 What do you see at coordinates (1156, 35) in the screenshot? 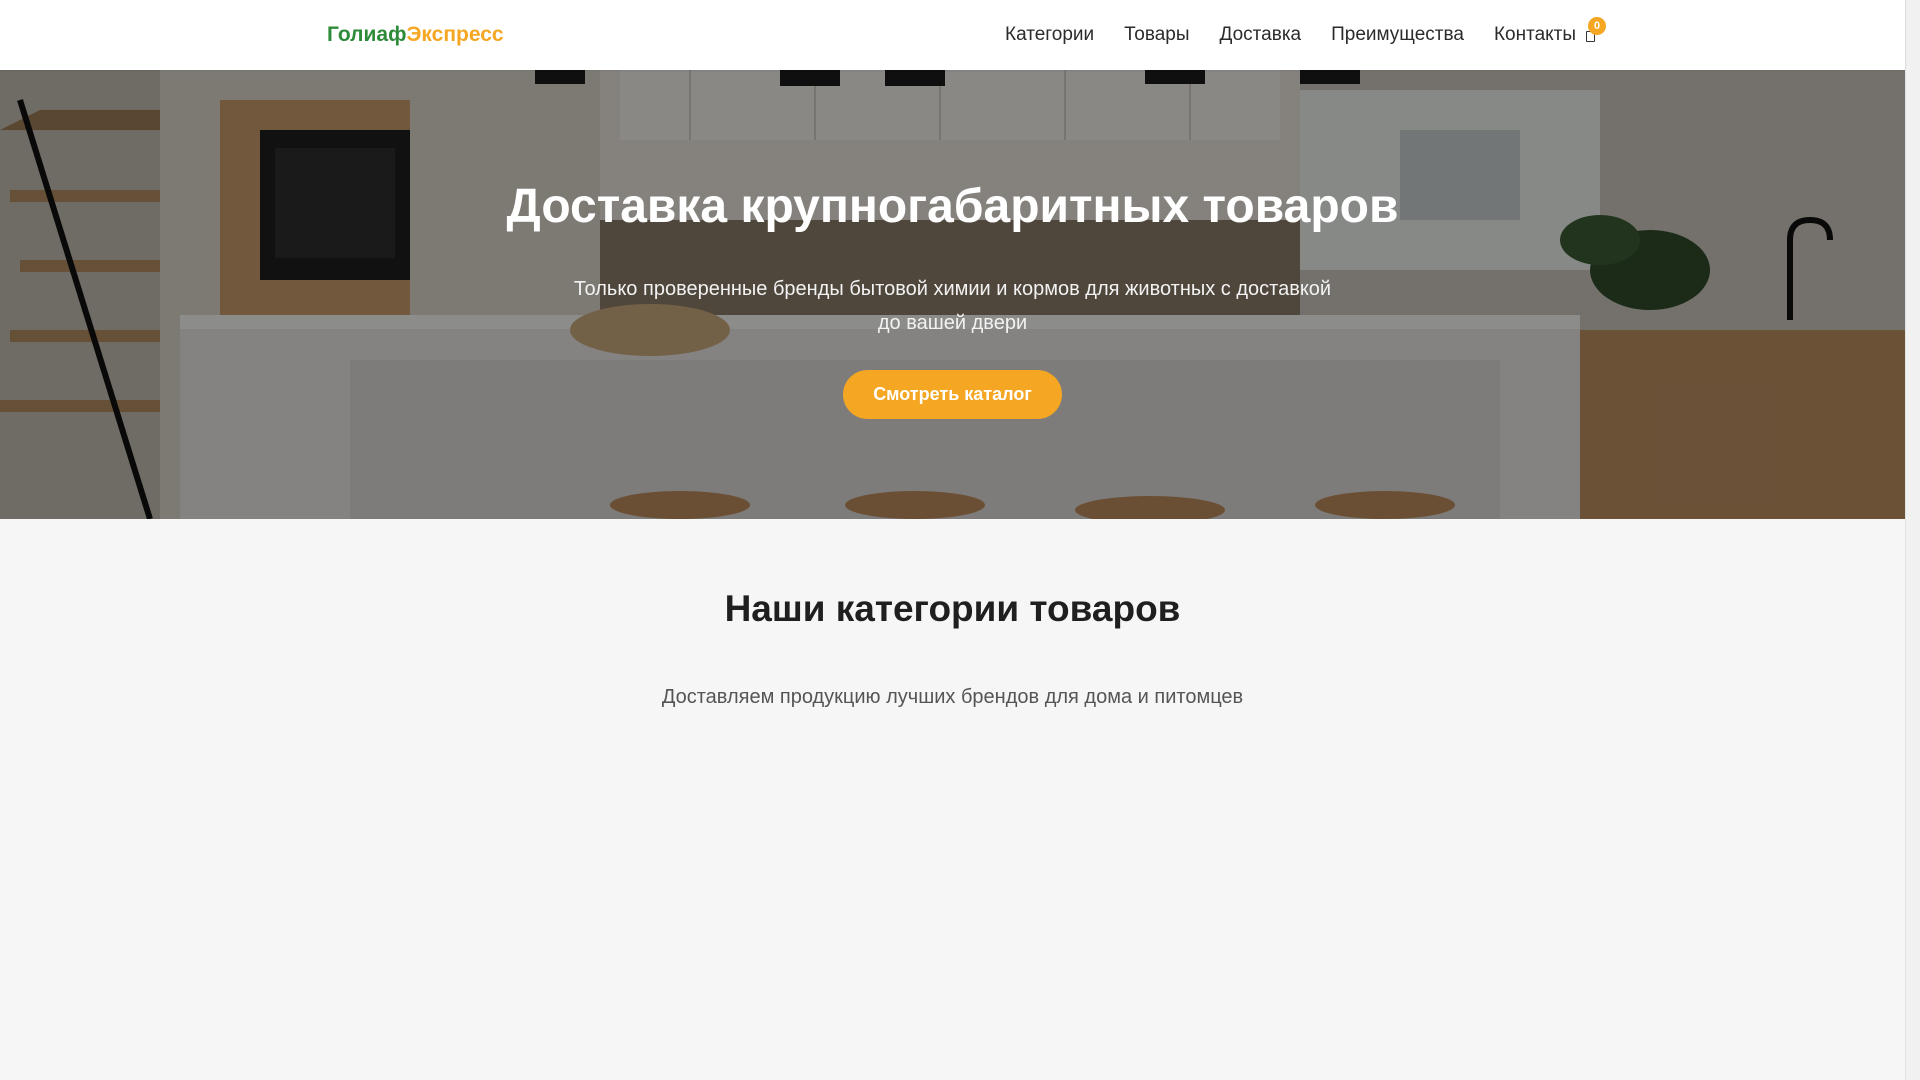
I see `nav-link-products: Товары` at bounding box center [1156, 35].